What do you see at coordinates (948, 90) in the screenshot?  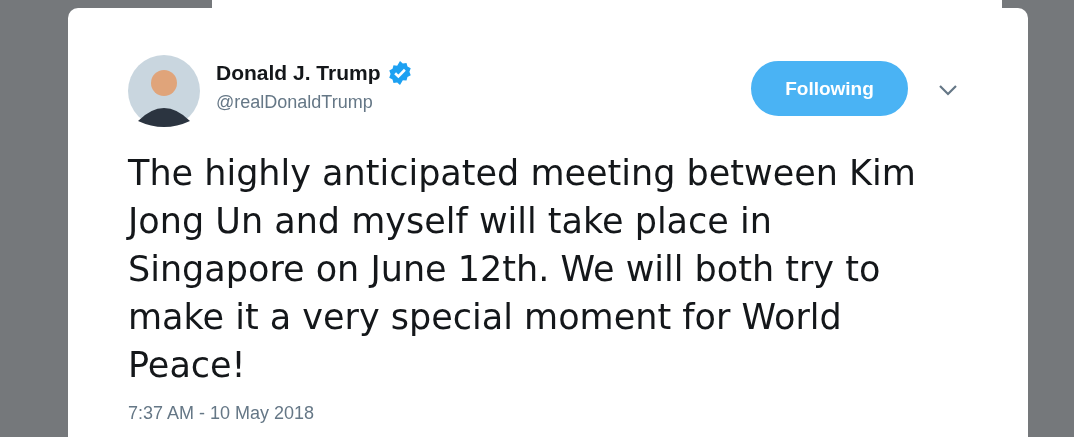 I see `chevron-down-icon` at bounding box center [948, 90].